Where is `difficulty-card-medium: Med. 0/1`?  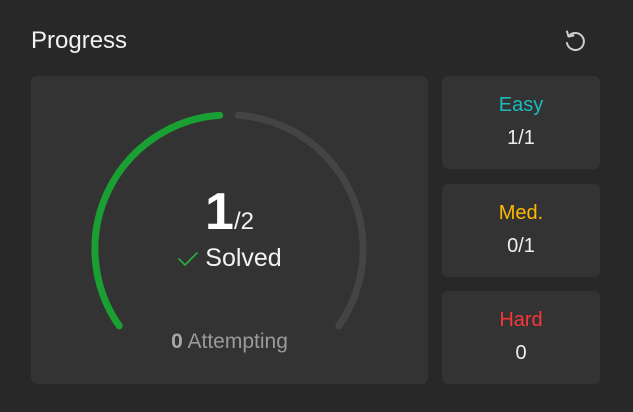
difficulty-card-medium: Med. 0/1 is located at coordinates (521, 230).